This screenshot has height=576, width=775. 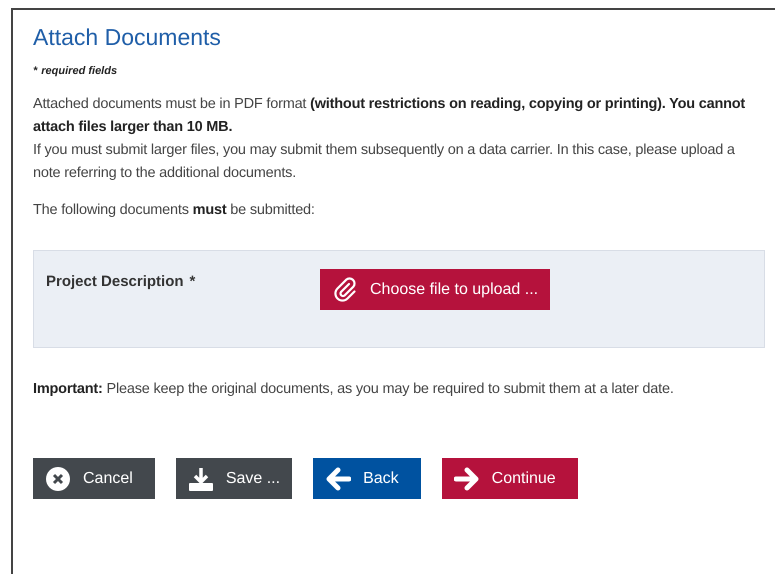 I want to click on page-title: Attach Documents, so click(x=127, y=37).